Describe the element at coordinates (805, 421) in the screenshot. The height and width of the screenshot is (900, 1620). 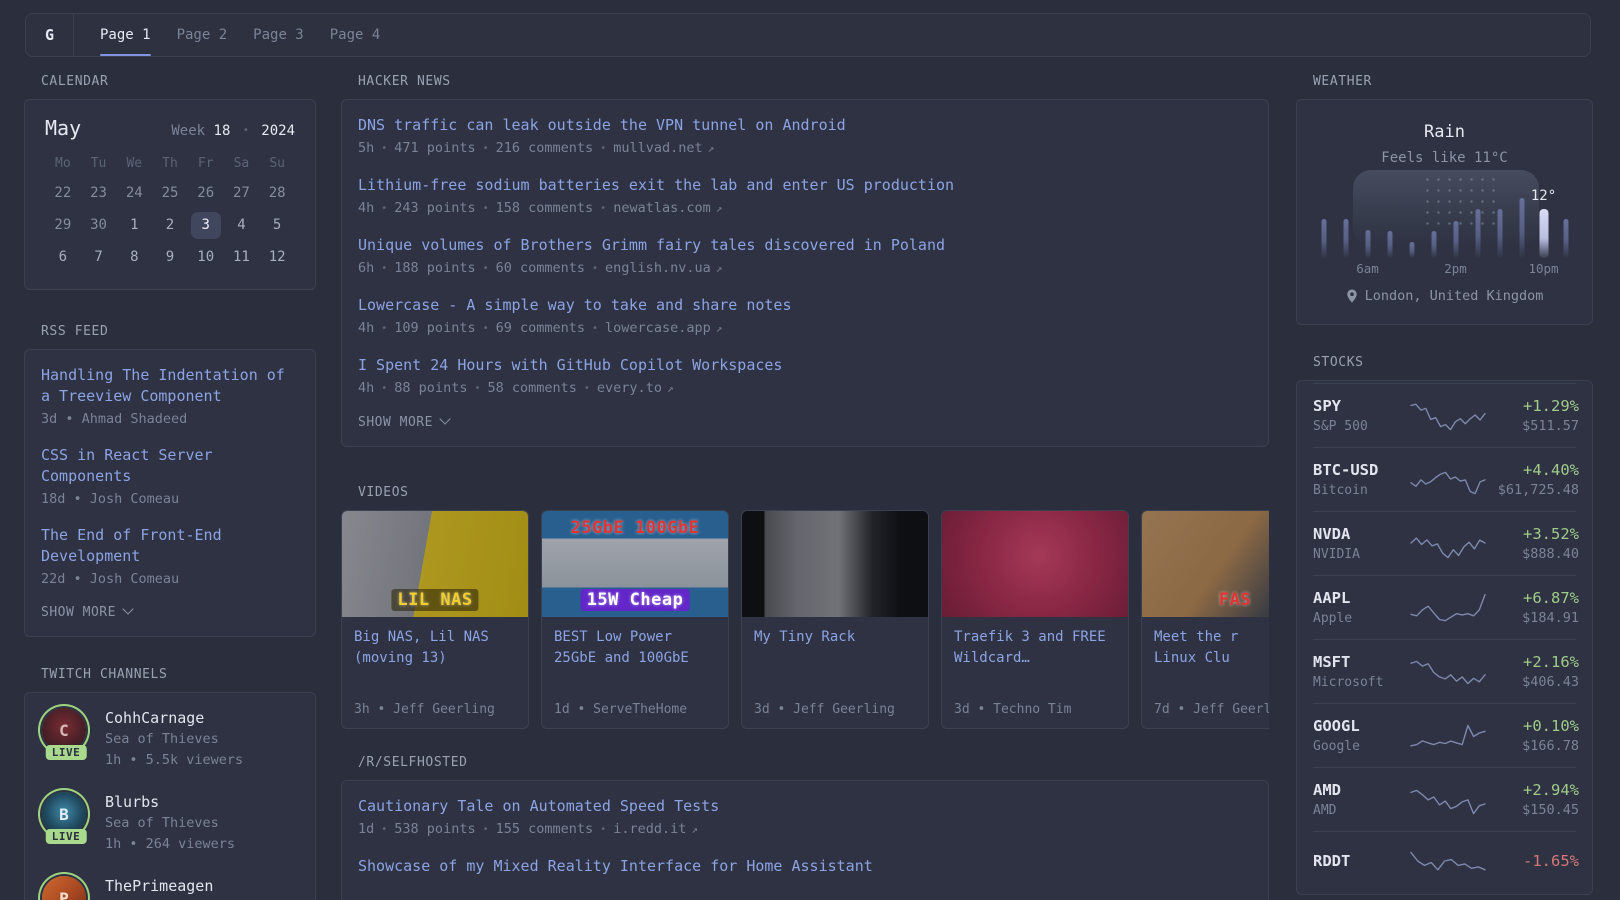
I see `hackernews-show-more: SHOW MORE` at that location.